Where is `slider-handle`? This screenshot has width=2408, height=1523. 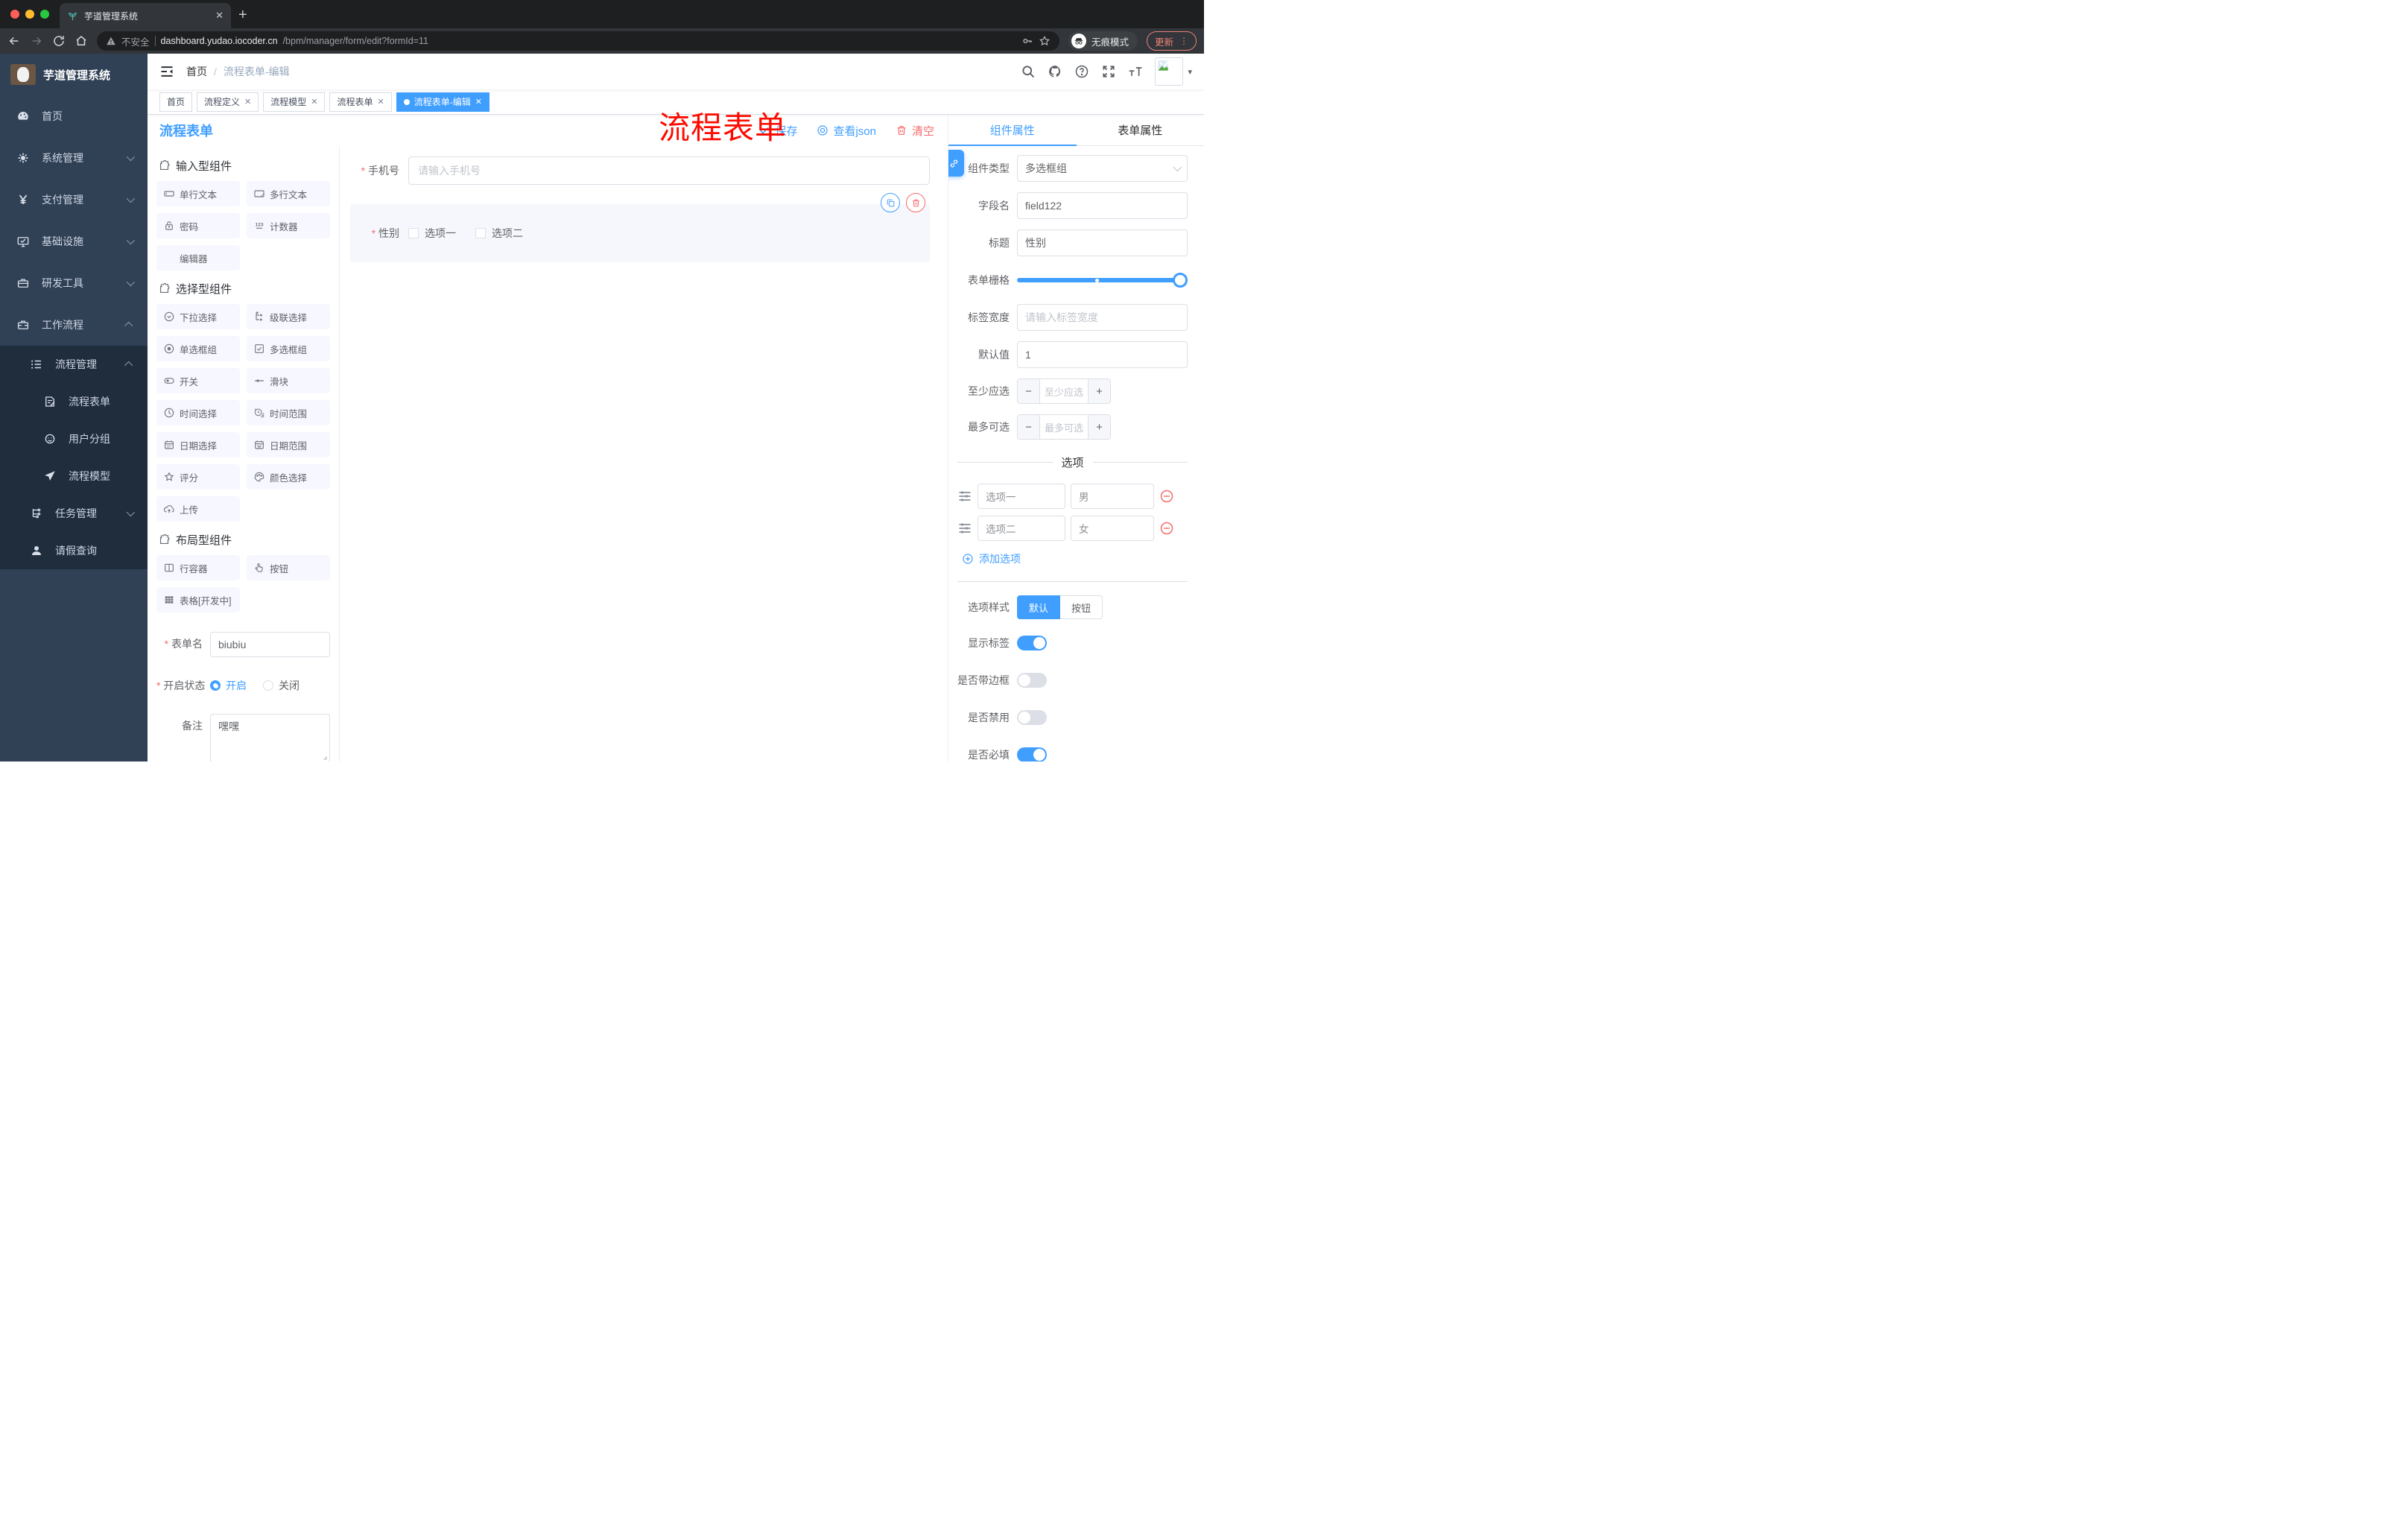 slider-handle is located at coordinates (1180, 280).